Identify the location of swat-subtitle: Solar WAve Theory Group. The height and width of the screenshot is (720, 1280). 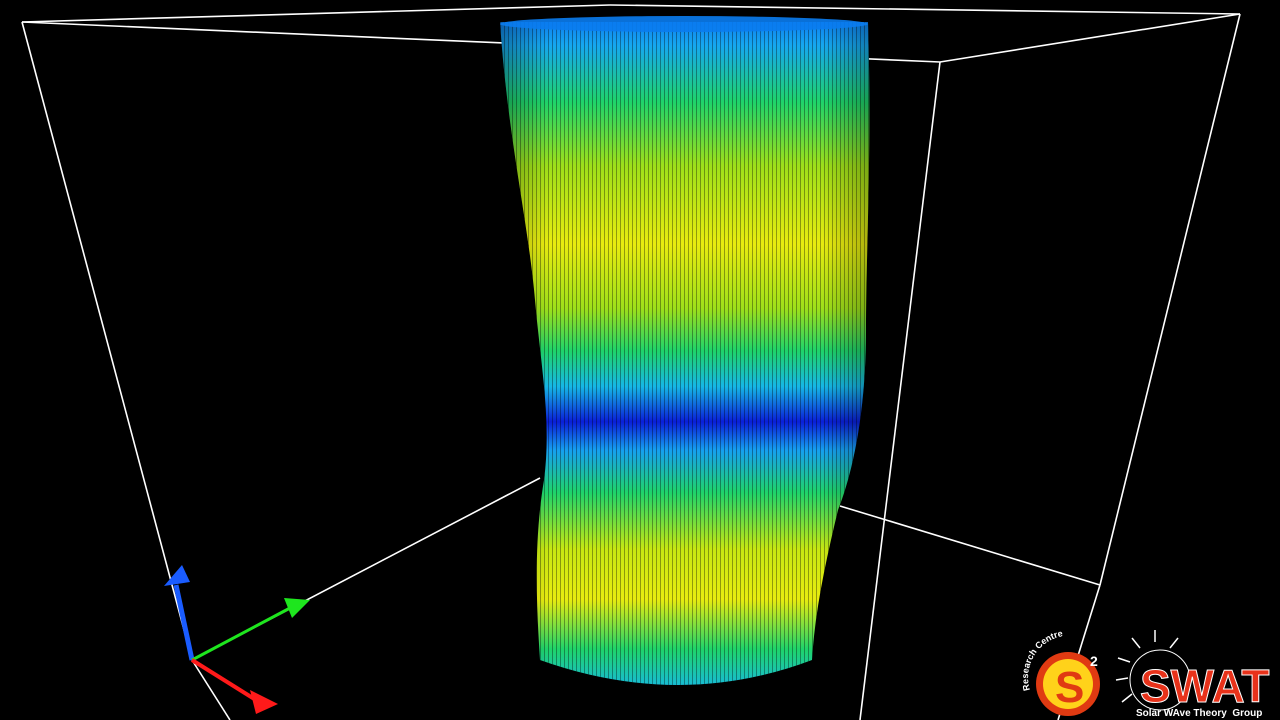
(1199, 713).